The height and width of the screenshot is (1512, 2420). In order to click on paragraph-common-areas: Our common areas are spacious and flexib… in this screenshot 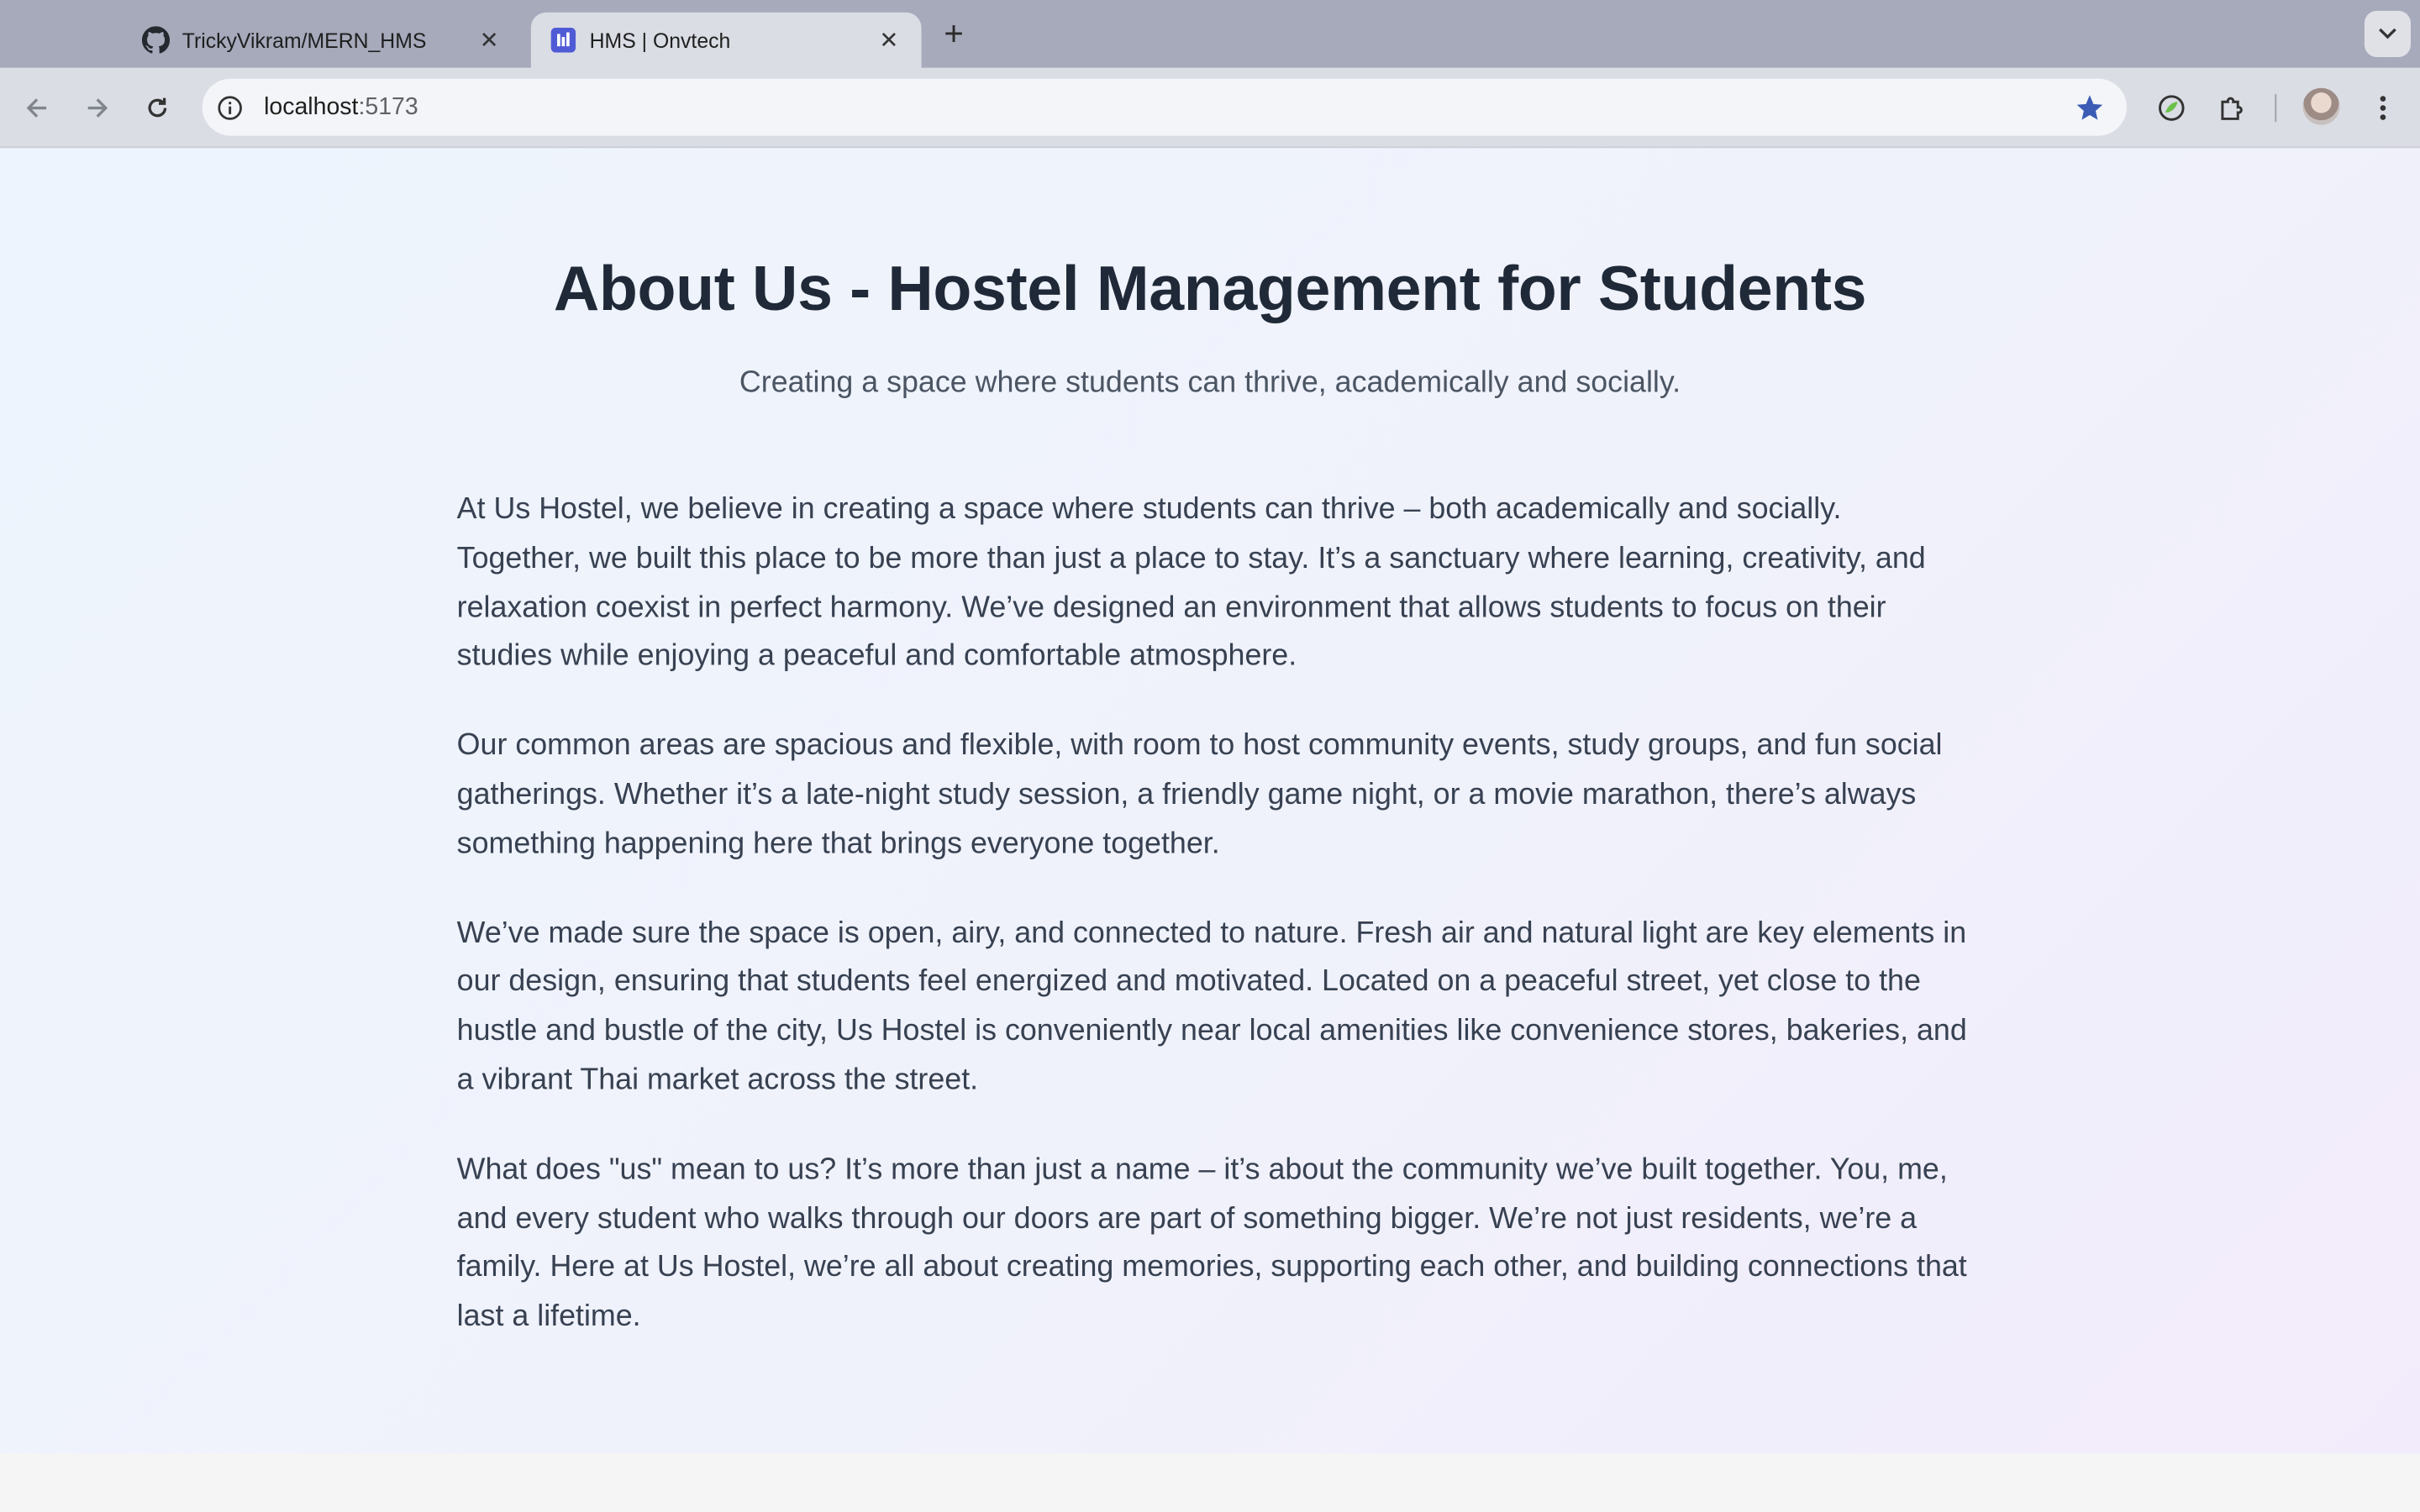, I will do `click(1199, 794)`.